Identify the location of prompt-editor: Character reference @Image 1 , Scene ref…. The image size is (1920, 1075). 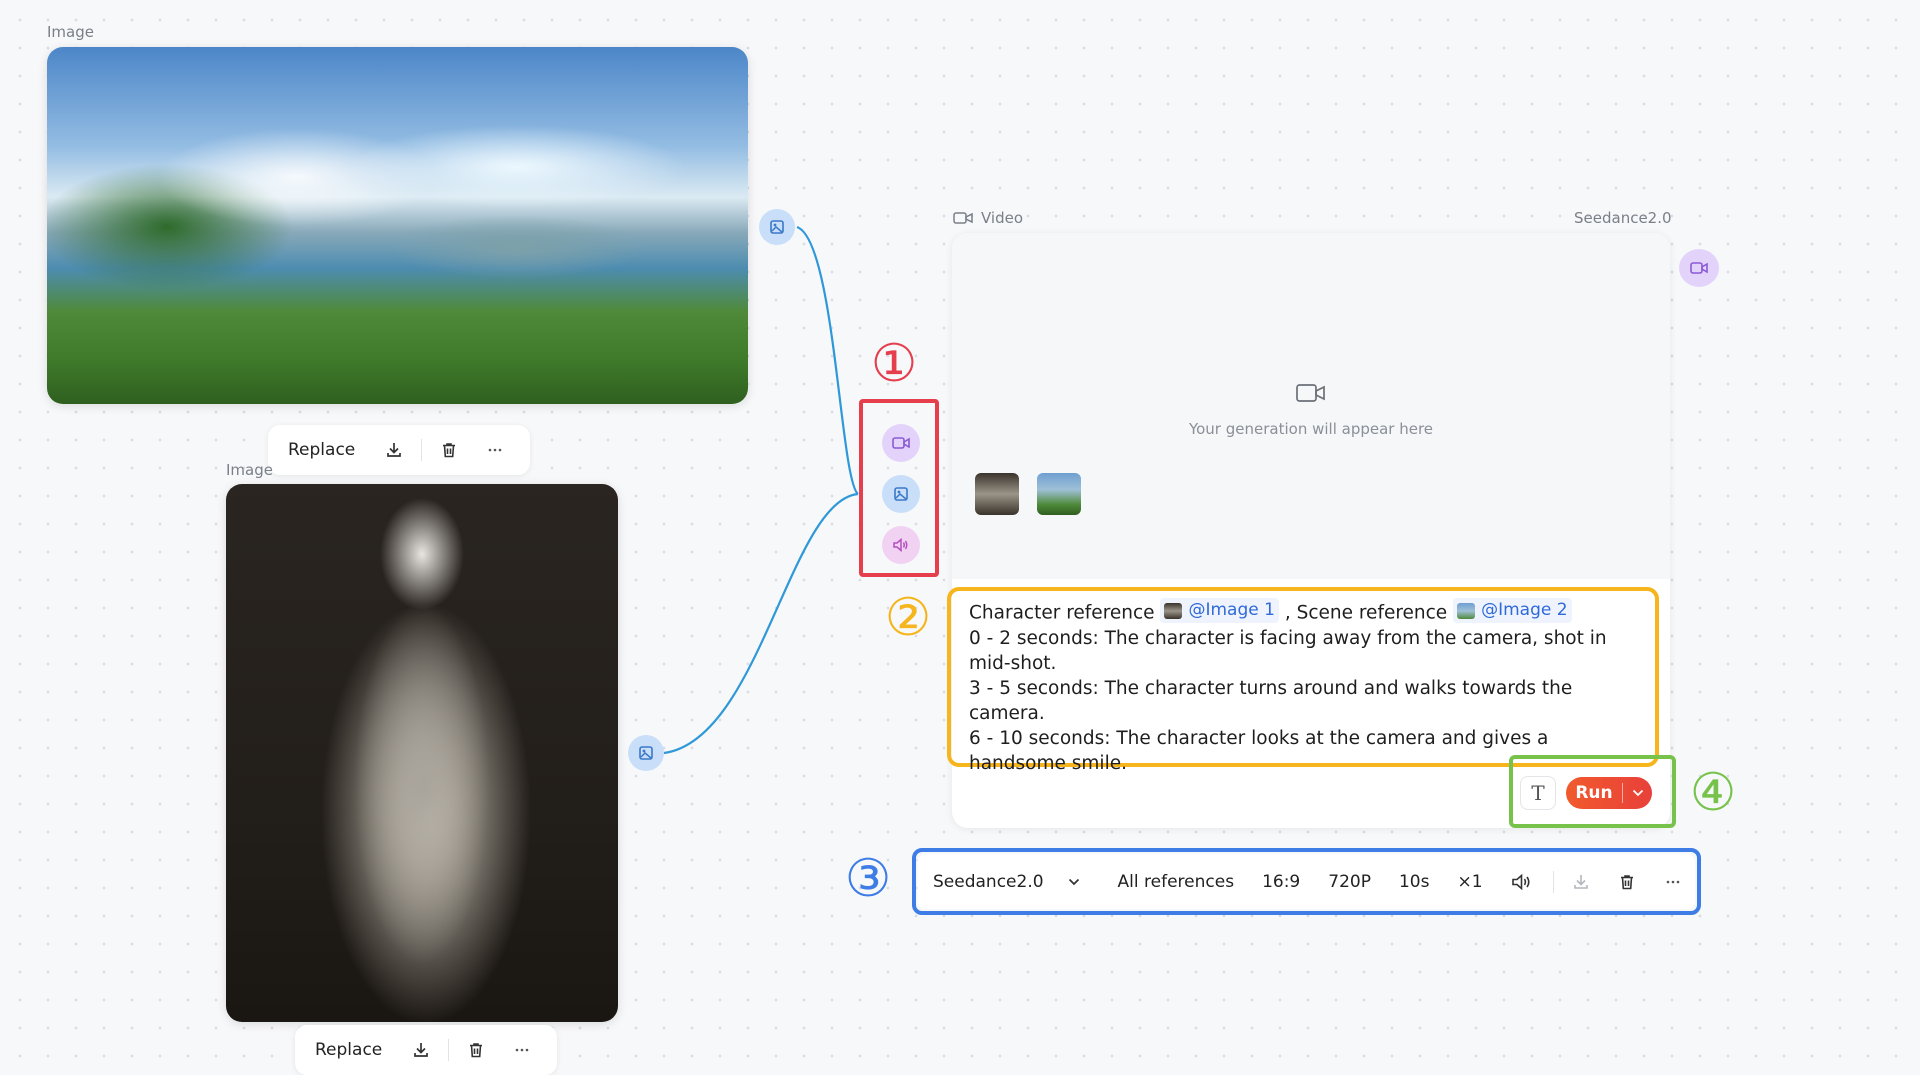
(1299, 687).